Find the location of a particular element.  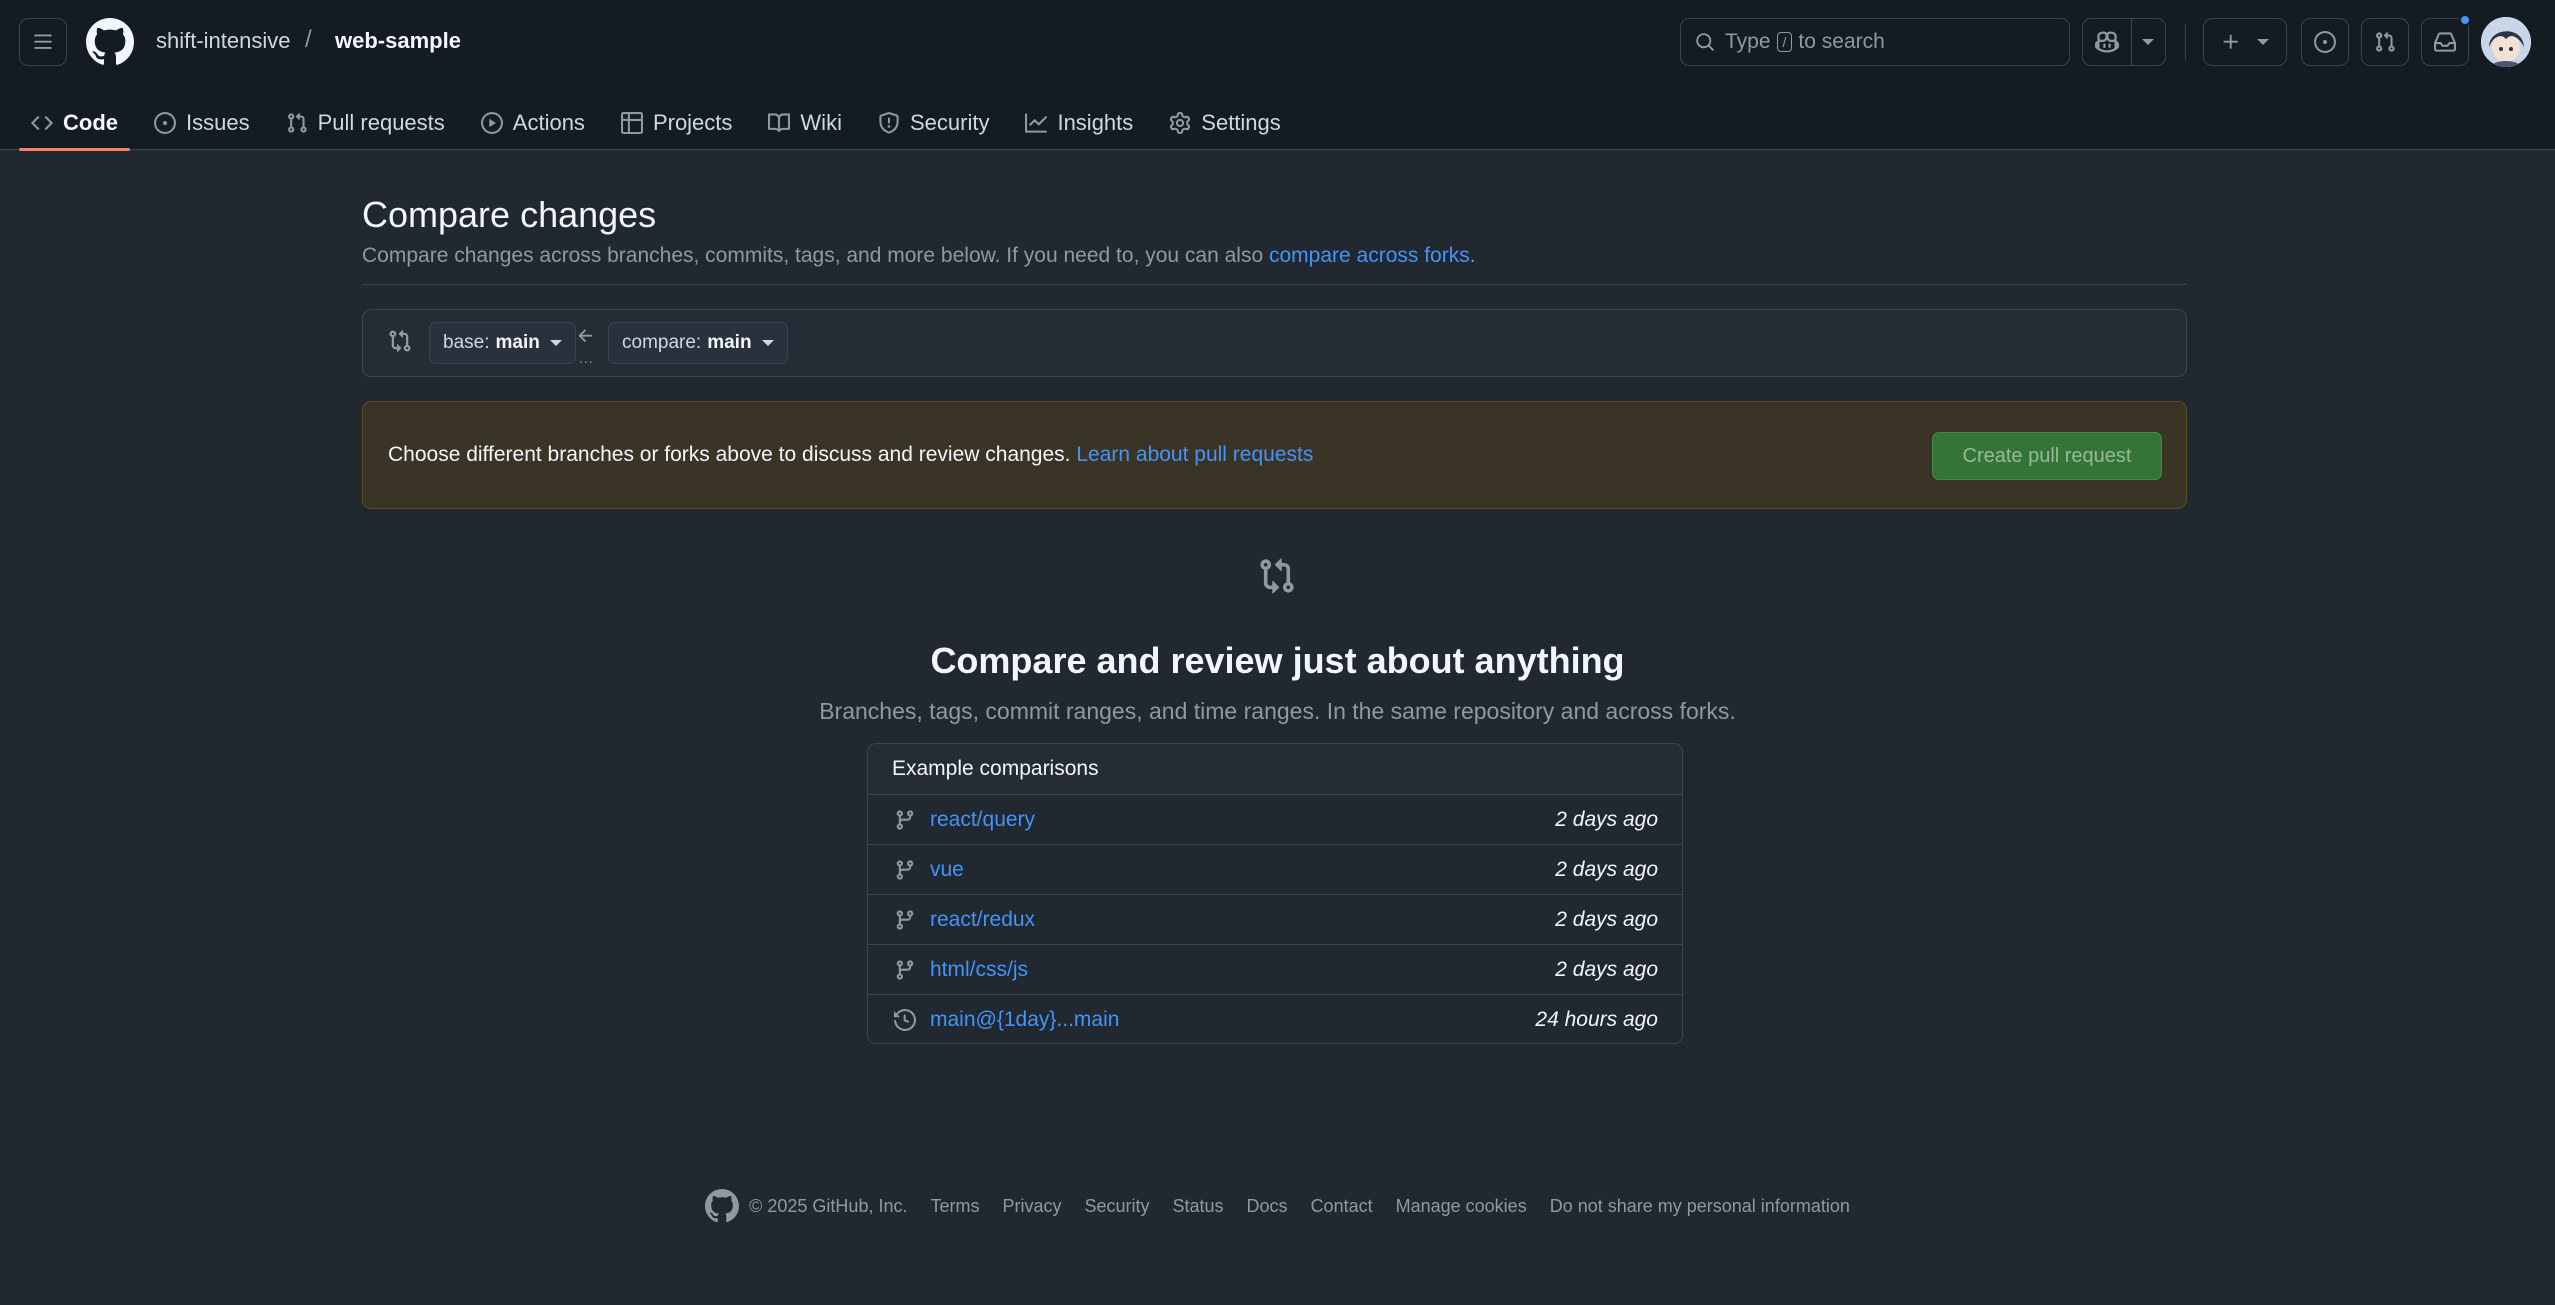

search-icon is located at coordinates (1705, 42).